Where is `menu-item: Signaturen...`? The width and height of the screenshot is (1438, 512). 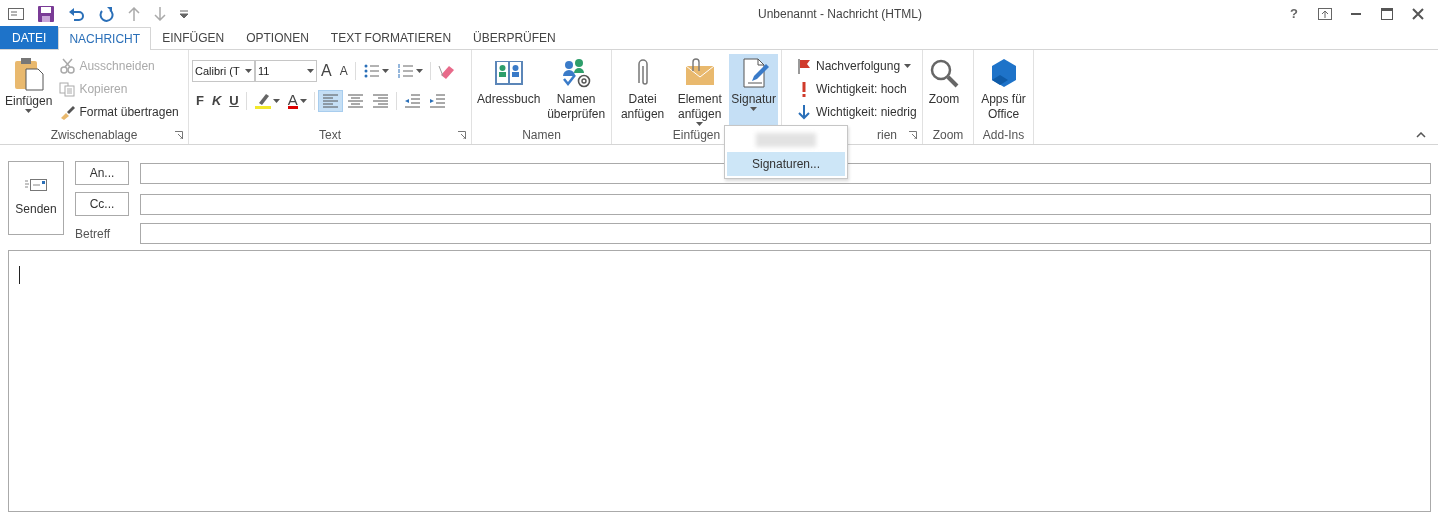 menu-item: Signaturen... is located at coordinates (786, 164).